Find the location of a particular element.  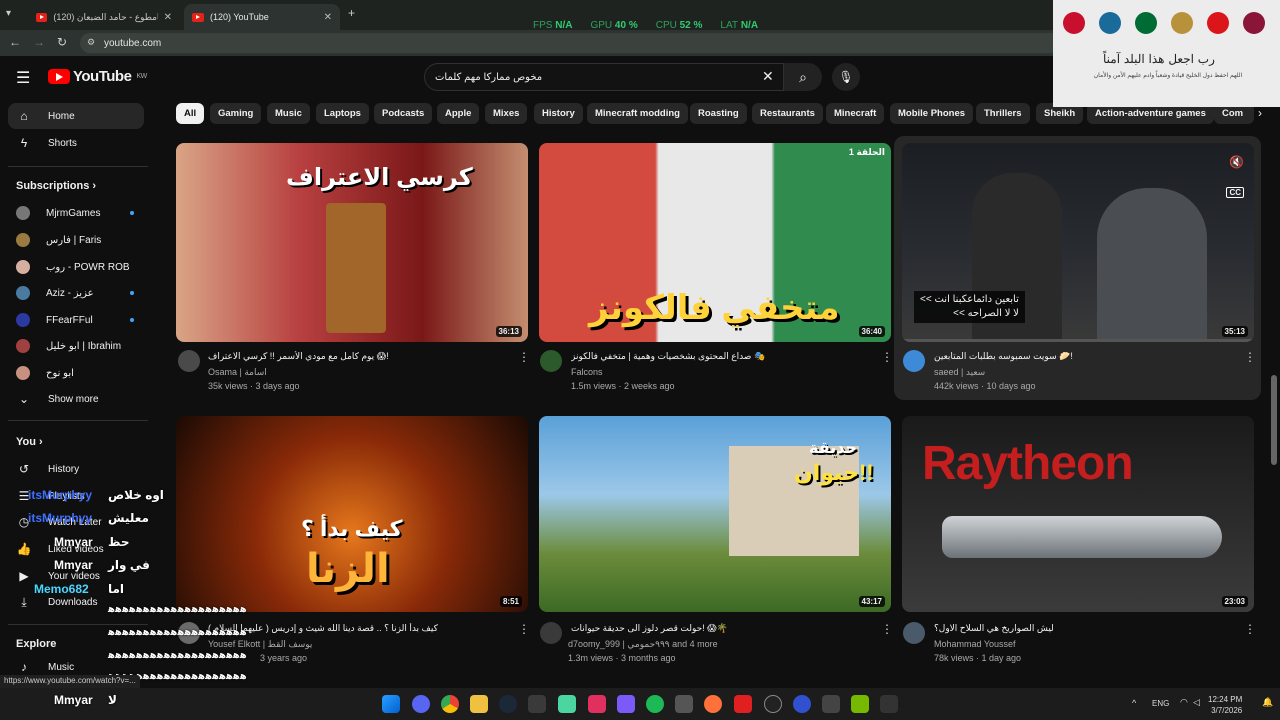

steam-icon is located at coordinates (508, 704).